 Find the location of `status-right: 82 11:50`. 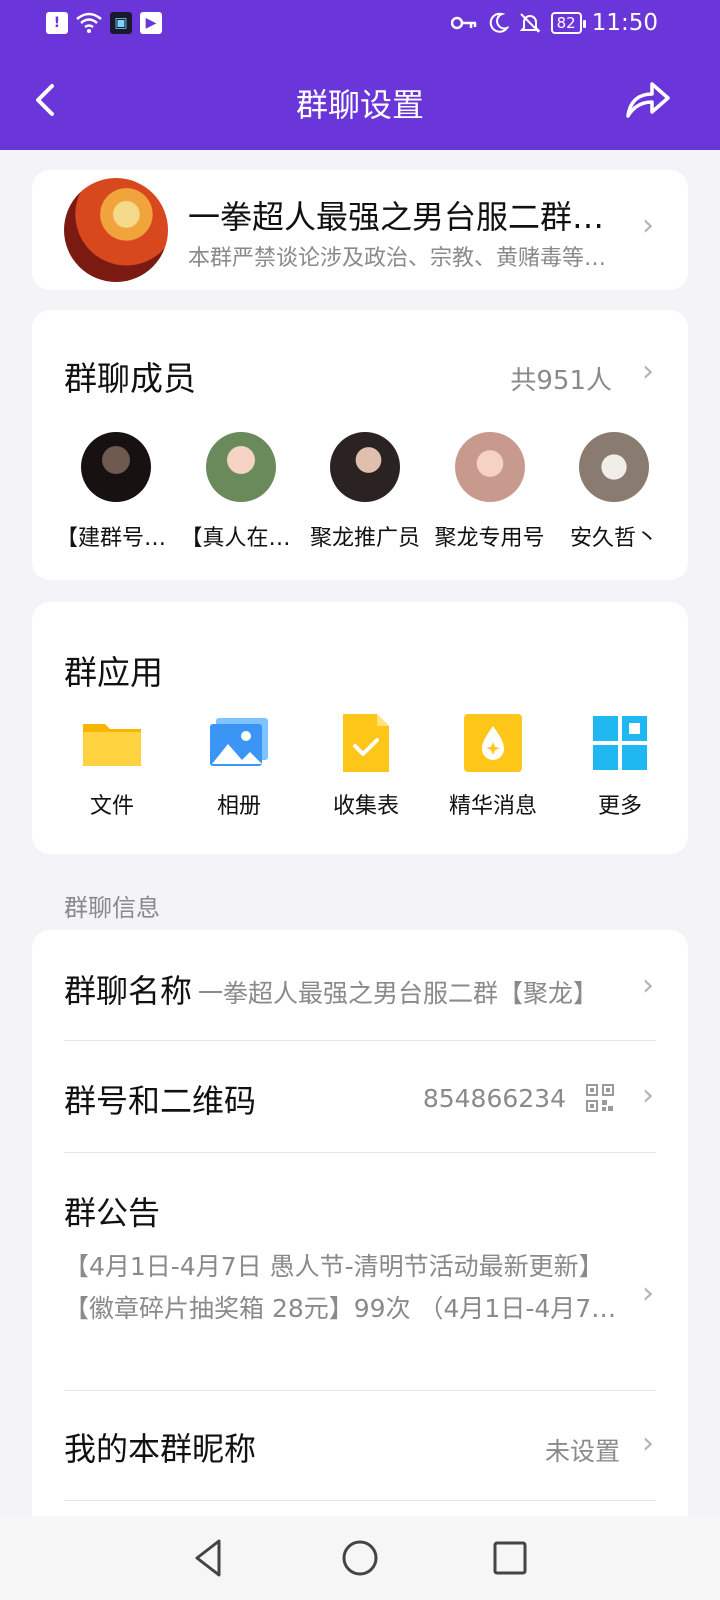

status-right: 82 11:50 is located at coordinates (554, 23).